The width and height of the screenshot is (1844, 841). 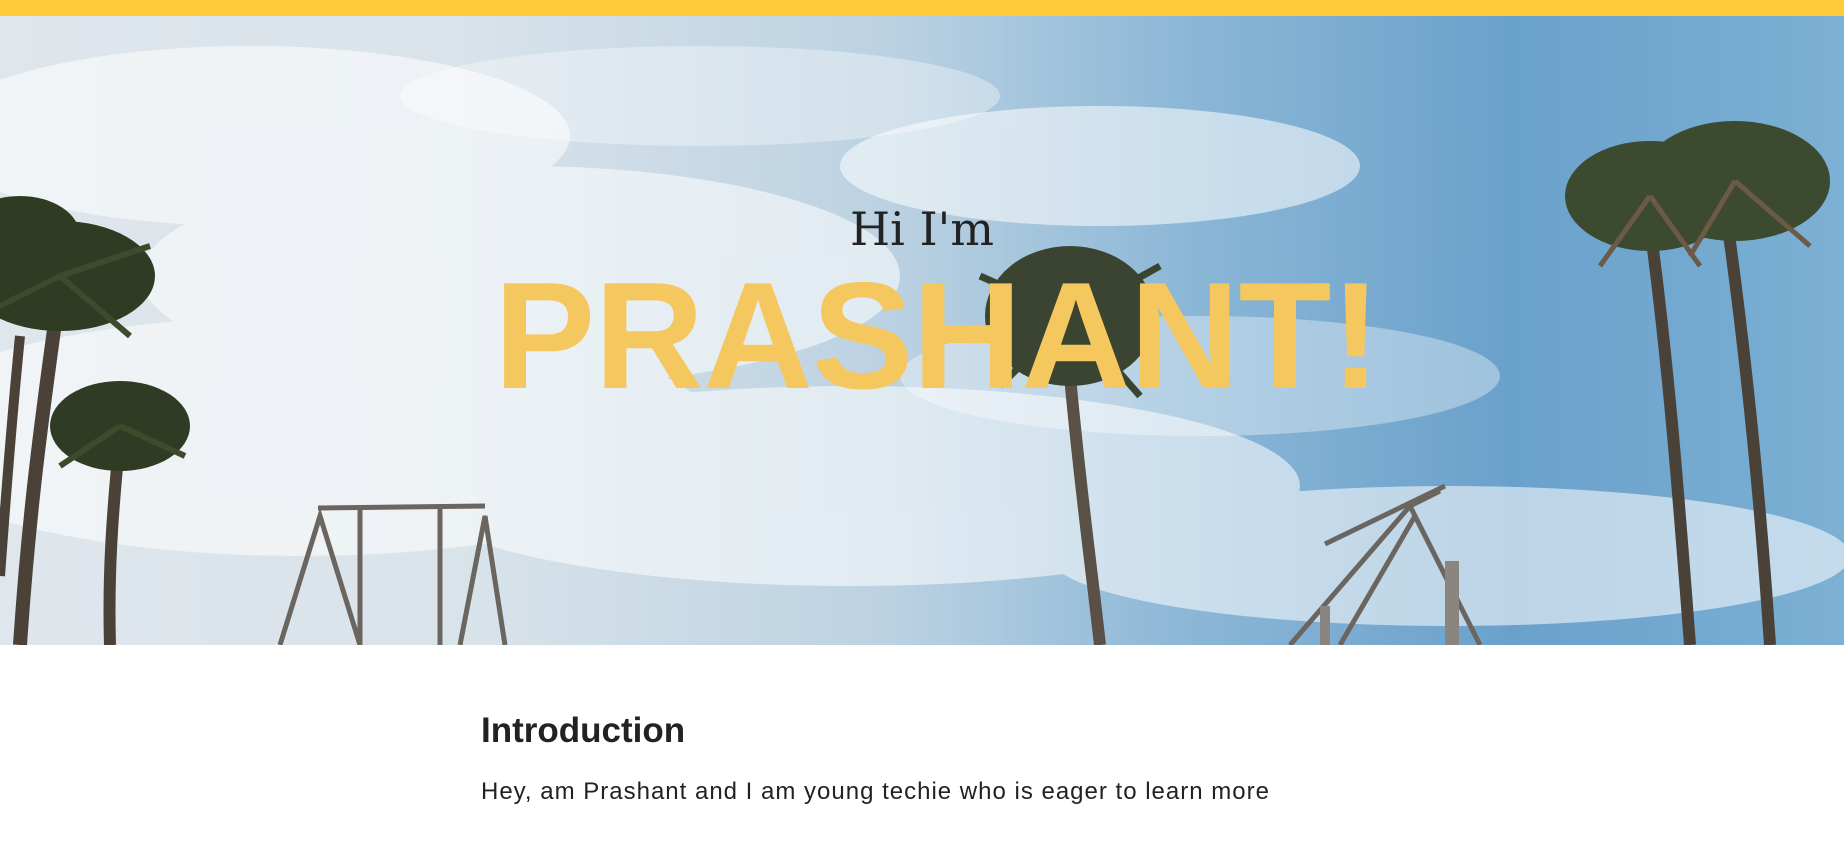 What do you see at coordinates (583, 730) in the screenshot?
I see `section-title: Introduction` at bounding box center [583, 730].